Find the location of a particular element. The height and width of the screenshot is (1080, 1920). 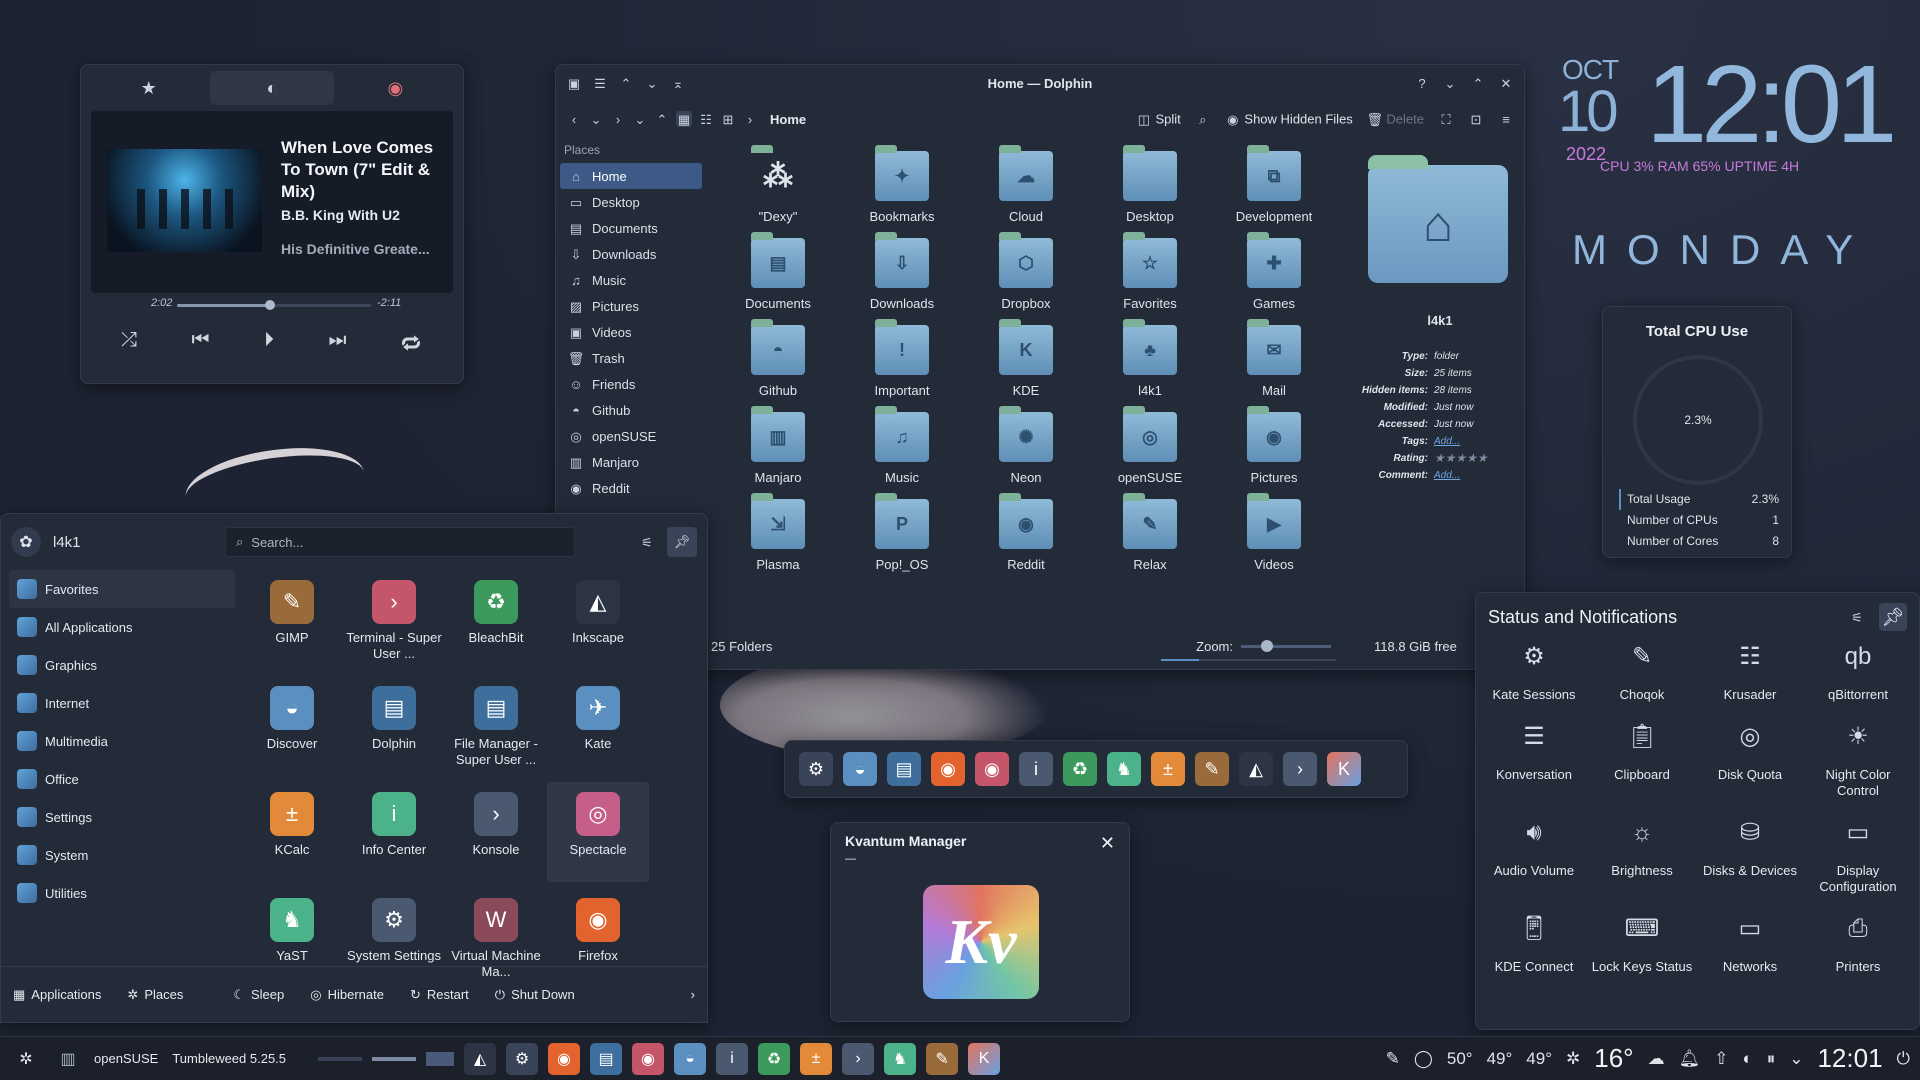

zoom-slider is located at coordinates (1286, 646).